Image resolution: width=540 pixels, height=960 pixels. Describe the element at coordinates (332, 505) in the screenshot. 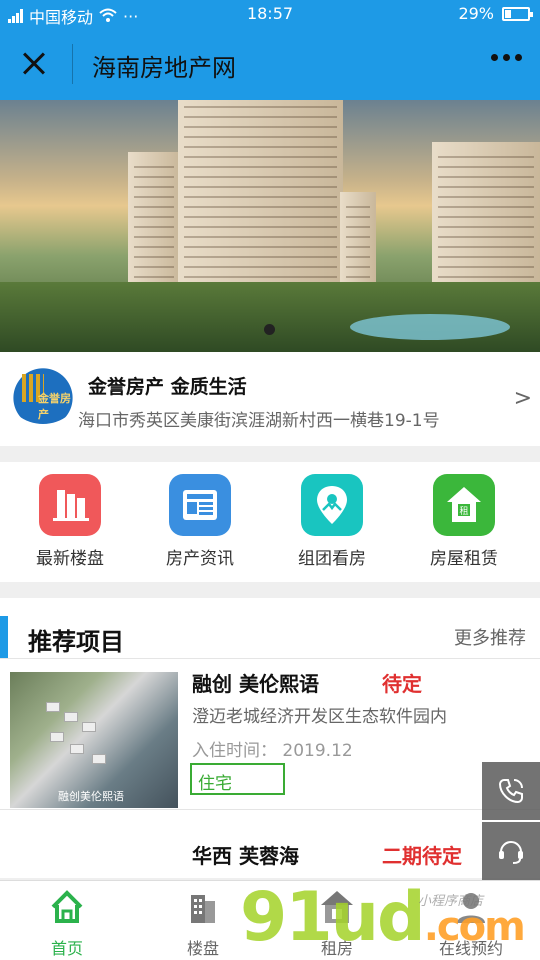

I see `location-pin-icon` at that location.